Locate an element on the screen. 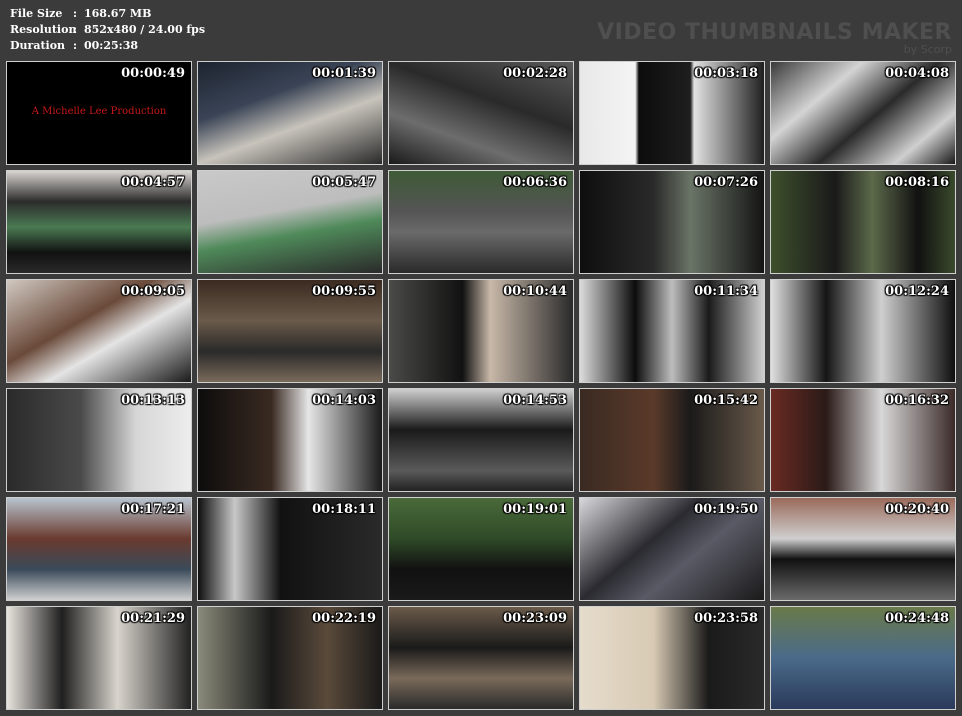 This screenshot has width=962, height=716. thumbnail-timestamp: 00:04:08 is located at coordinates (917, 73).